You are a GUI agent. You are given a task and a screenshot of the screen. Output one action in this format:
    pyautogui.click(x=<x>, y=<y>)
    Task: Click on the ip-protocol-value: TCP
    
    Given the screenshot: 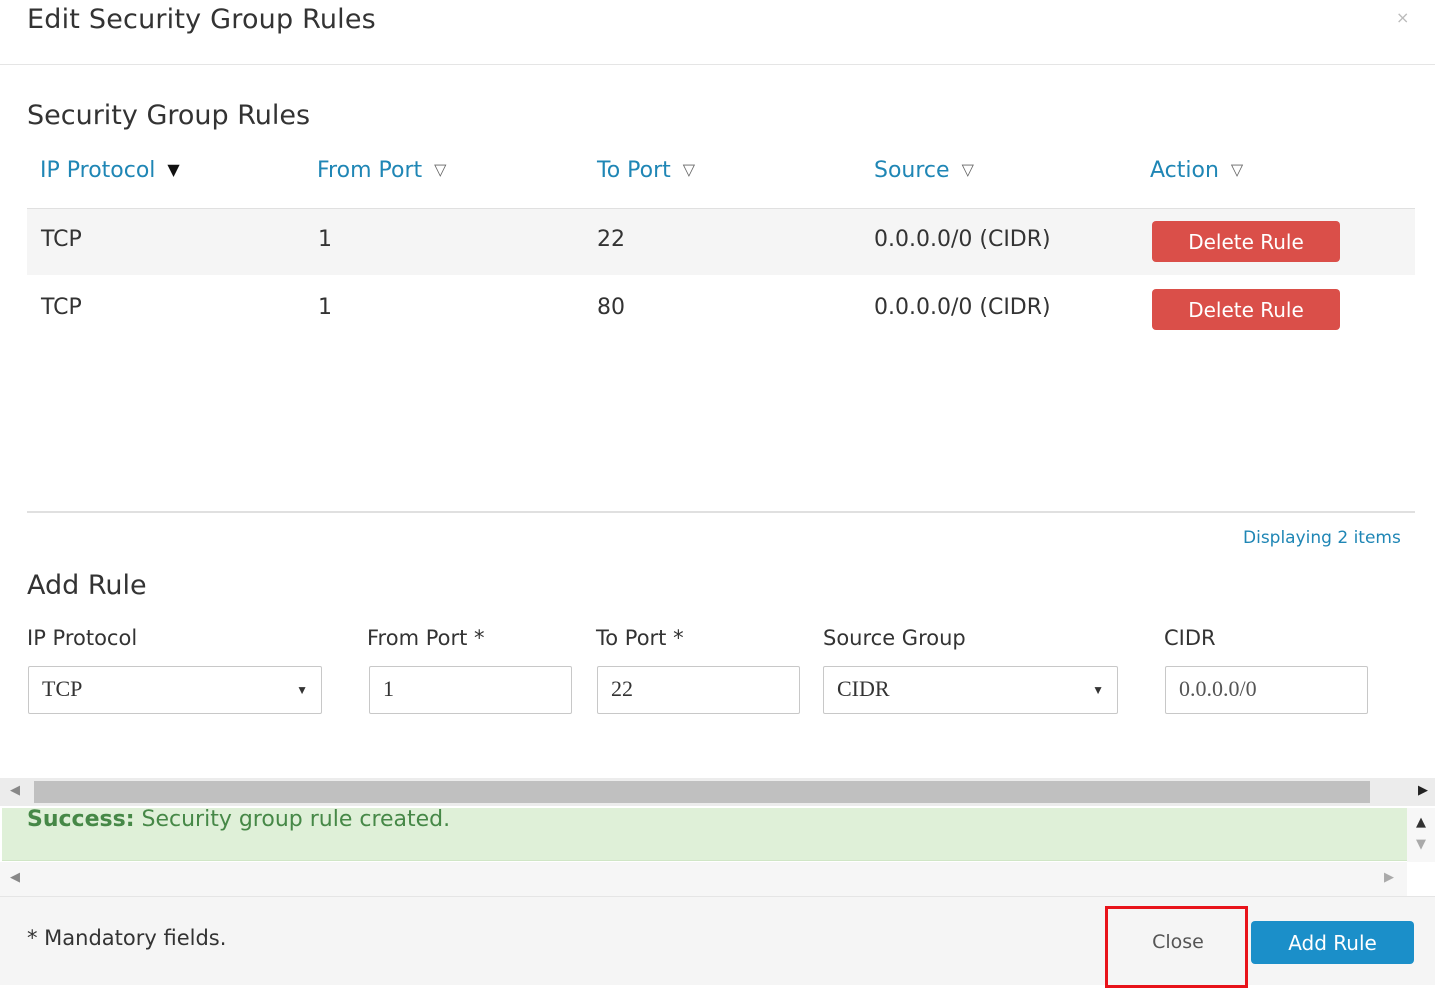 What is the action you would take?
    pyautogui.click(x=62, y=688)
    